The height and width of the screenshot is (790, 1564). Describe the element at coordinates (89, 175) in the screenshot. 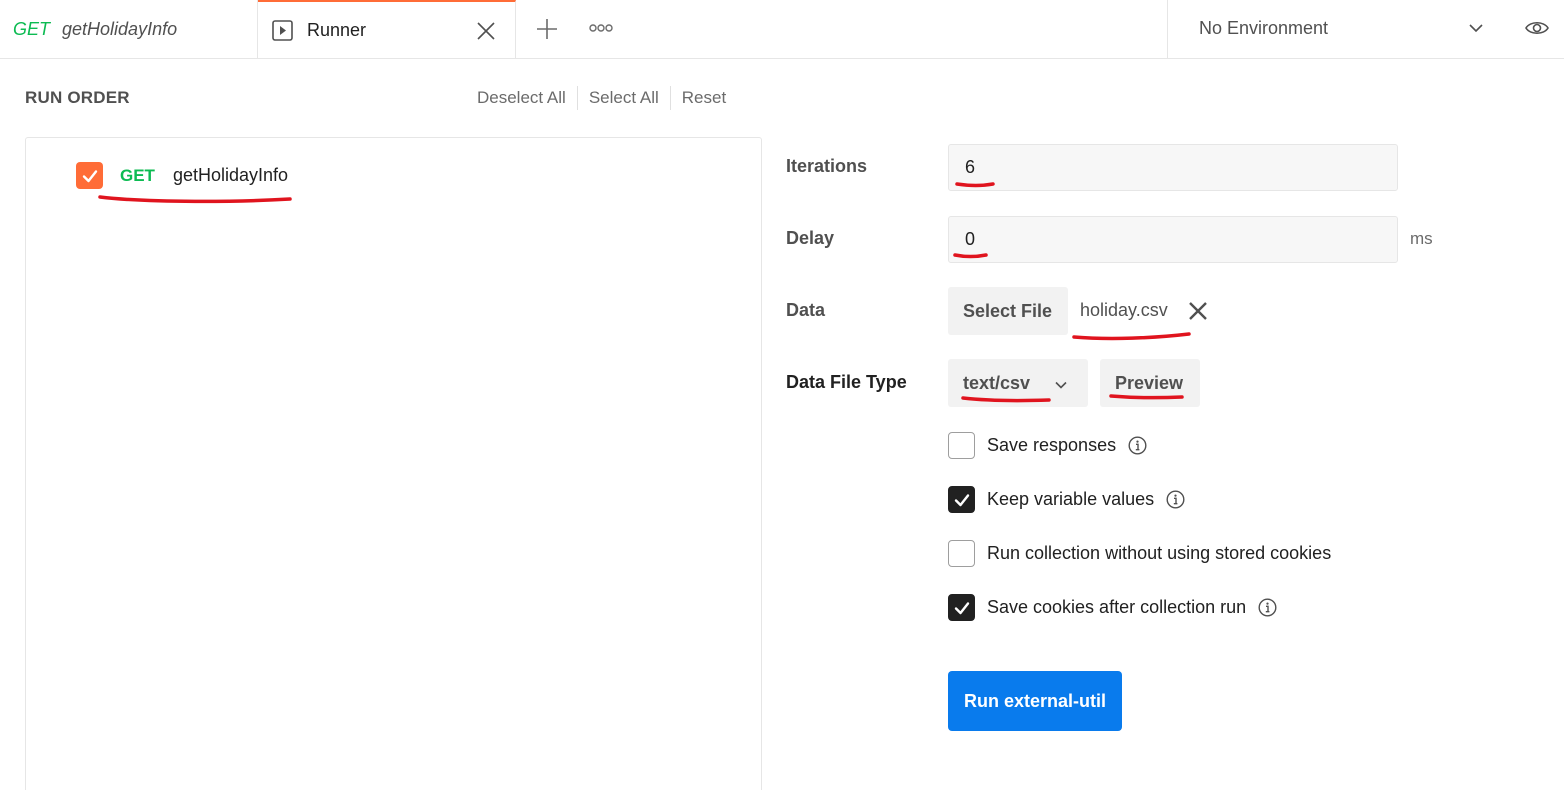

I see `request-checkbox` at that location.